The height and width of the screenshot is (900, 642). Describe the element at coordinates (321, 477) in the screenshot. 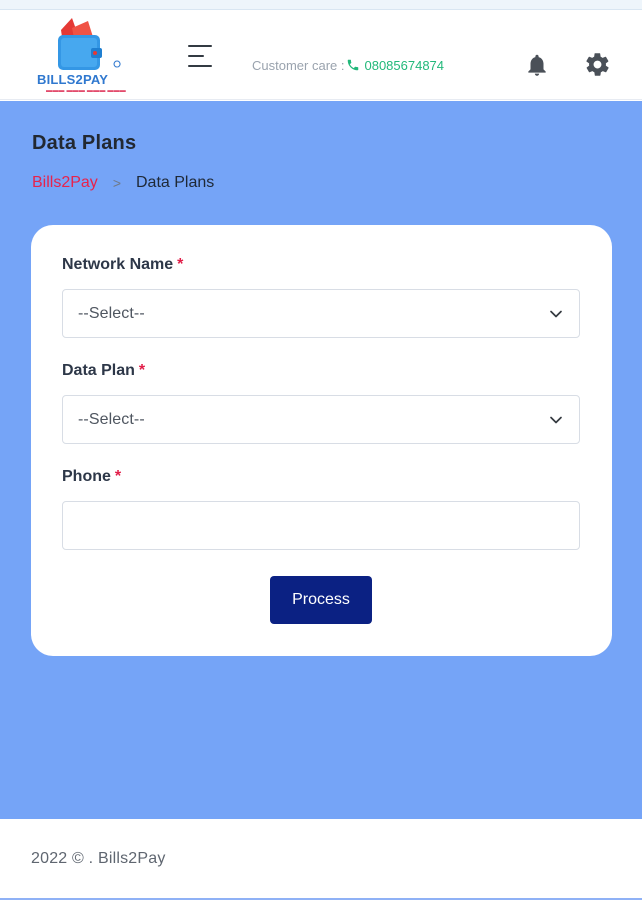

I see `phone-label-row: Phone *` at that location.